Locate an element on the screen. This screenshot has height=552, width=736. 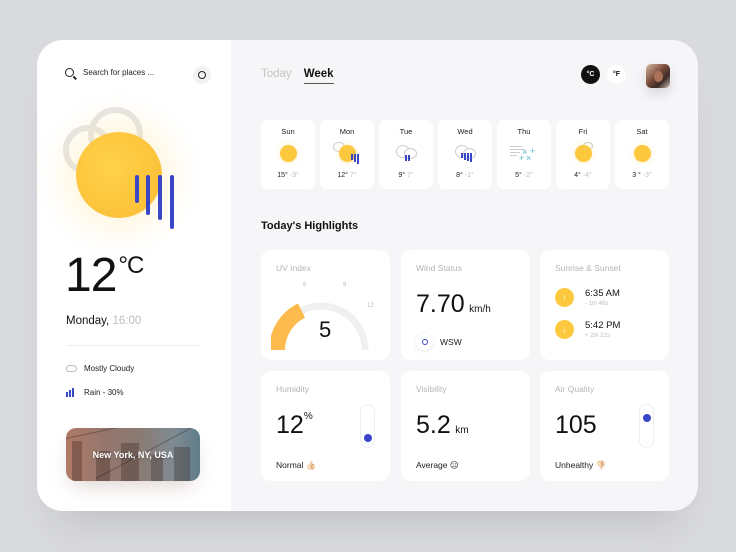
crosshair-icon is located at coordinates (202, 75).